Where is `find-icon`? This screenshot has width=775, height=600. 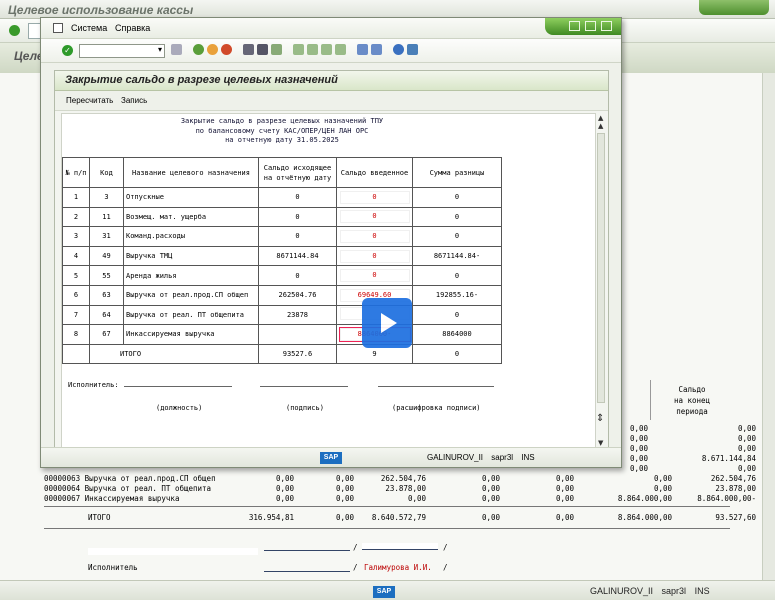 find-icon is located at coordinates (262, 49).